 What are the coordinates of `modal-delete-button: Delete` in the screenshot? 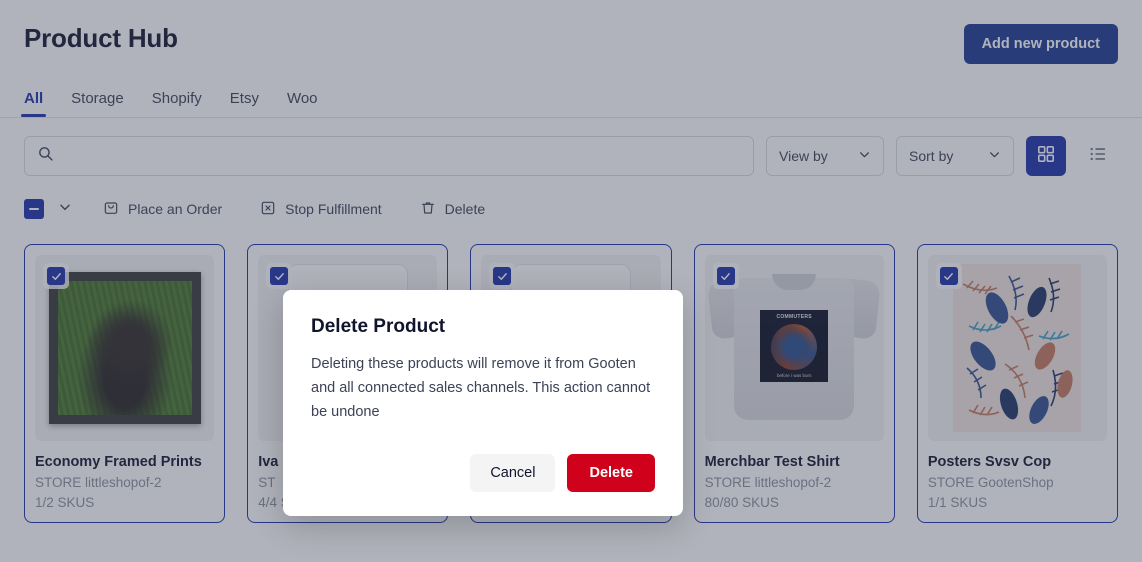 It's located at (611, 473).